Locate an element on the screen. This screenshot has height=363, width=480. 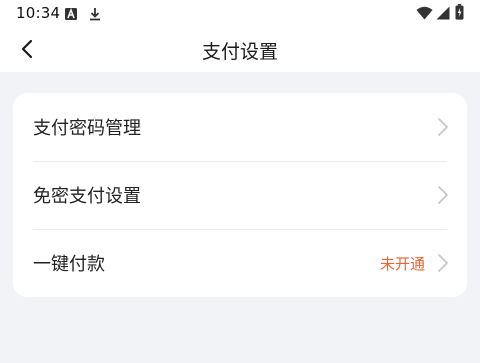
status-bar: 10:34 is located at coordinates (240, 13).